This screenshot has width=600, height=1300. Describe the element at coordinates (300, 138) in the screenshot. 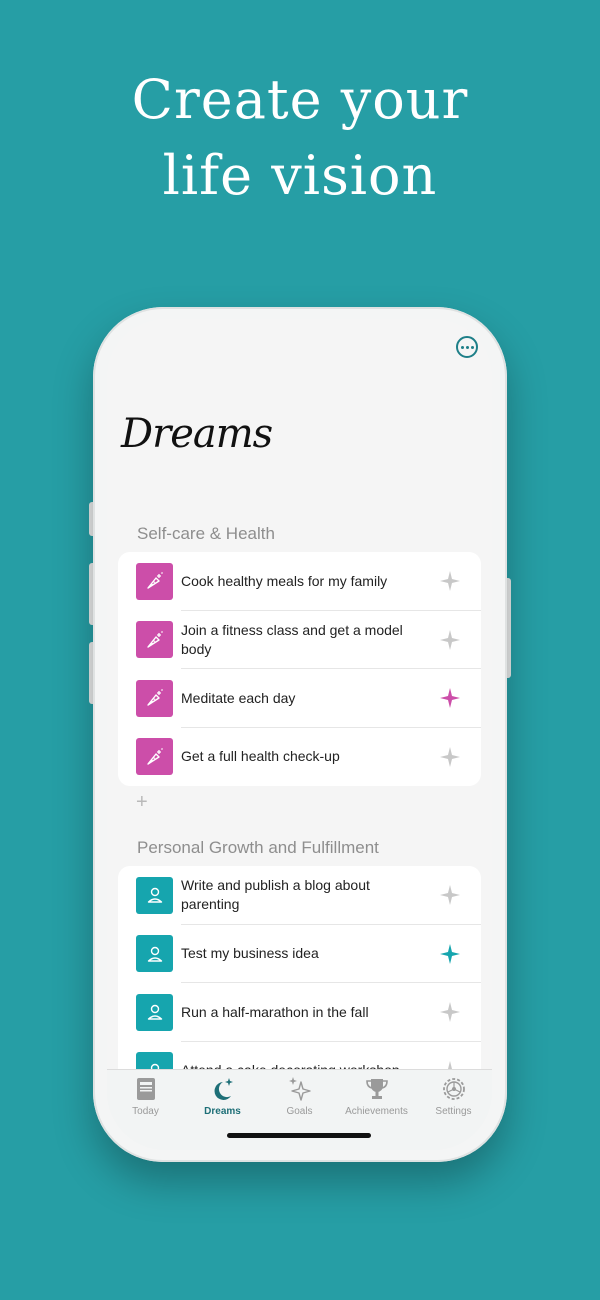

I see `headline: Create your life vision` at that location.